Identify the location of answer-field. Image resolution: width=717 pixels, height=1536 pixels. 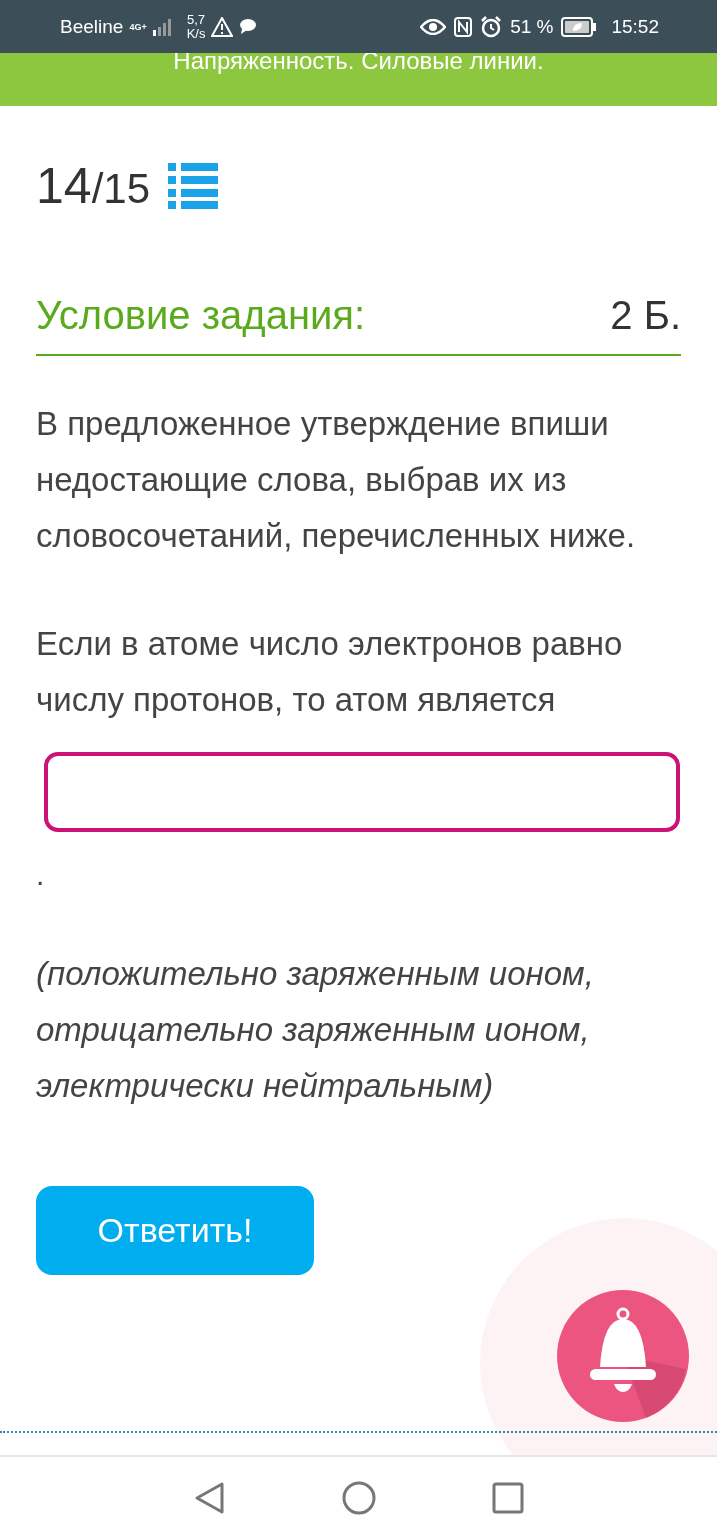
(362, 792).